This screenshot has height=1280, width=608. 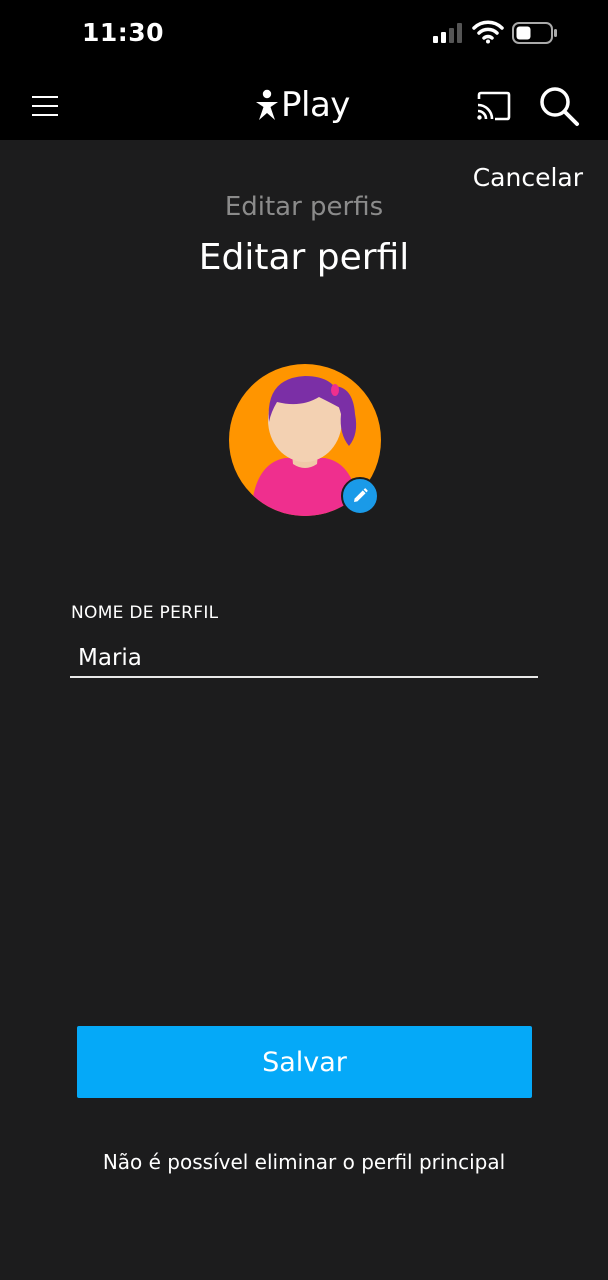 What do you see at coordinates (447, 33) in the screenshot?
I see `signal-icon` at bounding box center [447, 33].